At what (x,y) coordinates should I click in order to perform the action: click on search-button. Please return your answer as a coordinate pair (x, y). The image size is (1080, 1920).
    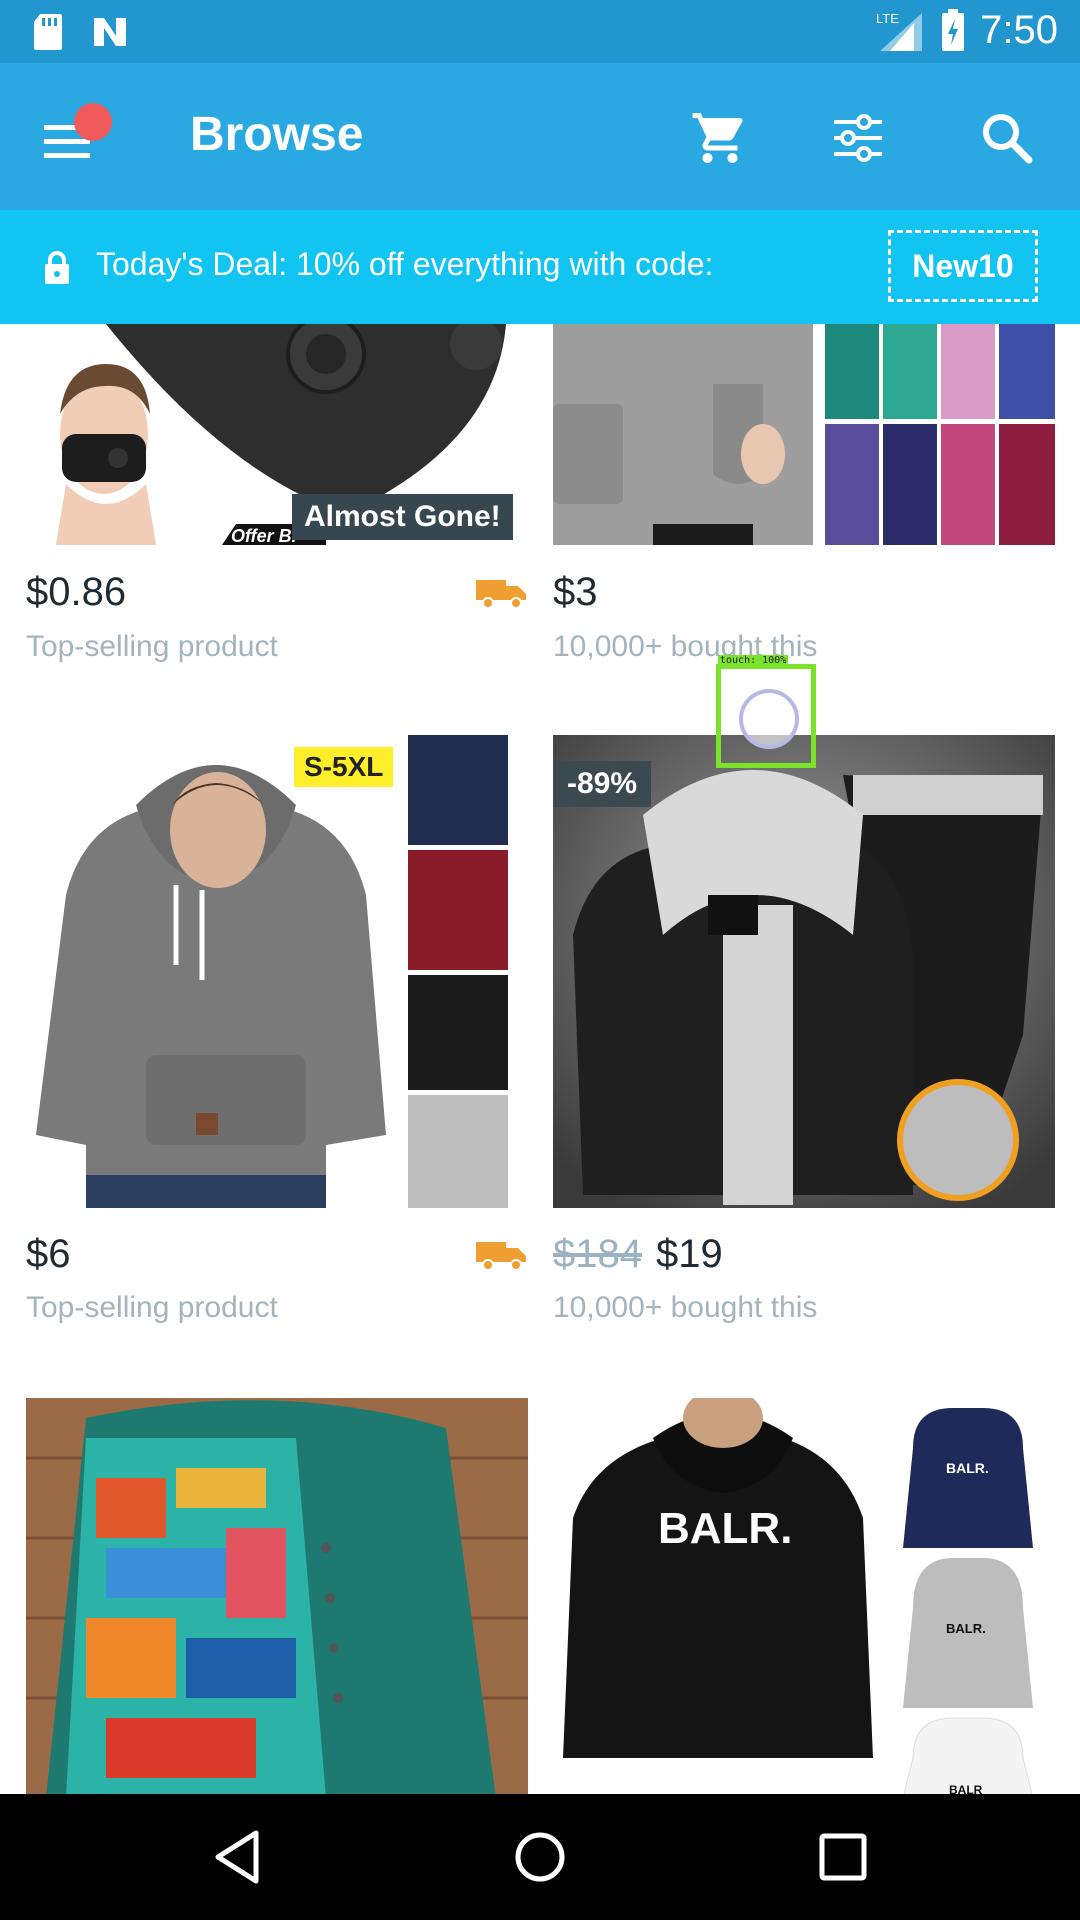
    Looking at the image, I should click on (1007, 138).